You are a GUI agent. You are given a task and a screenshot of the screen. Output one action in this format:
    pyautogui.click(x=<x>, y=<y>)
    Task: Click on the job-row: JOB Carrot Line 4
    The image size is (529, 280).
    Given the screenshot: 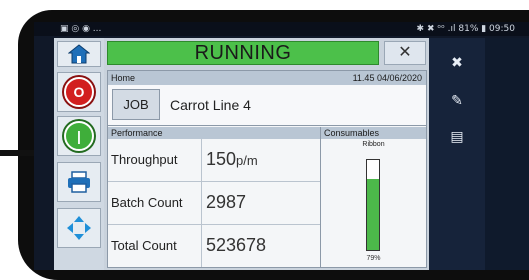 What is the action you would take?
    pyautogui.click(x=267, y=105)
    